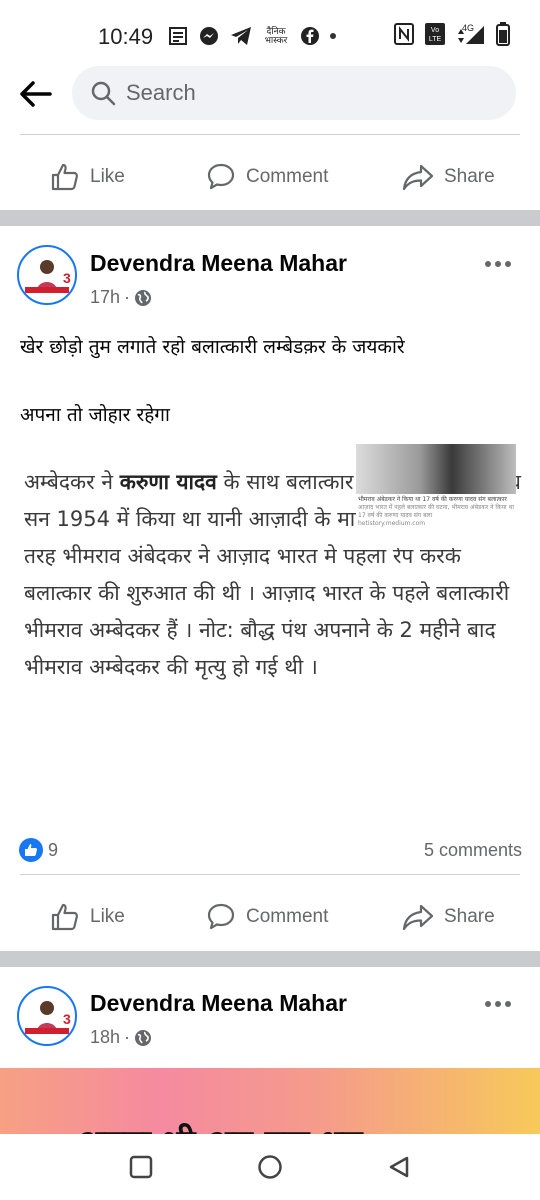  Describe the element at coordinates (473, 850) in the screenshot. I see `comment-count: 5 comments` at that location.